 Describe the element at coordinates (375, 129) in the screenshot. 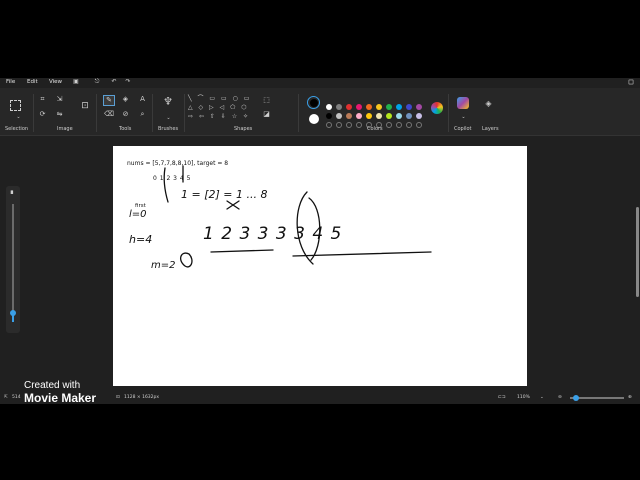

I see `group-label-colors: Colors` at that location.